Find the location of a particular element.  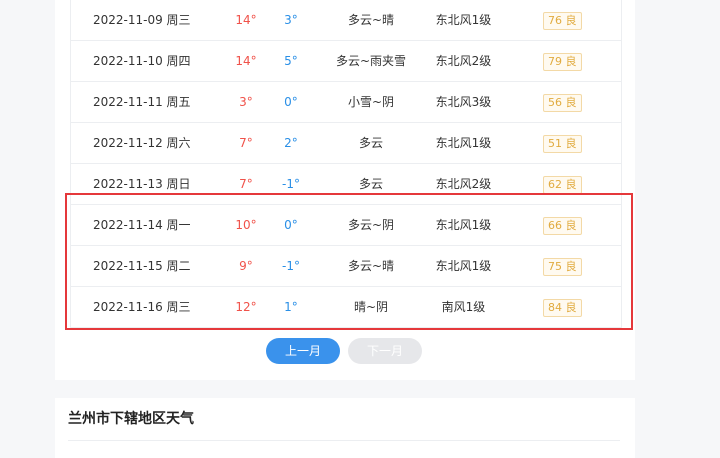

date-cell: 2022-11-13 周日 is located at coordinates (142, 184).